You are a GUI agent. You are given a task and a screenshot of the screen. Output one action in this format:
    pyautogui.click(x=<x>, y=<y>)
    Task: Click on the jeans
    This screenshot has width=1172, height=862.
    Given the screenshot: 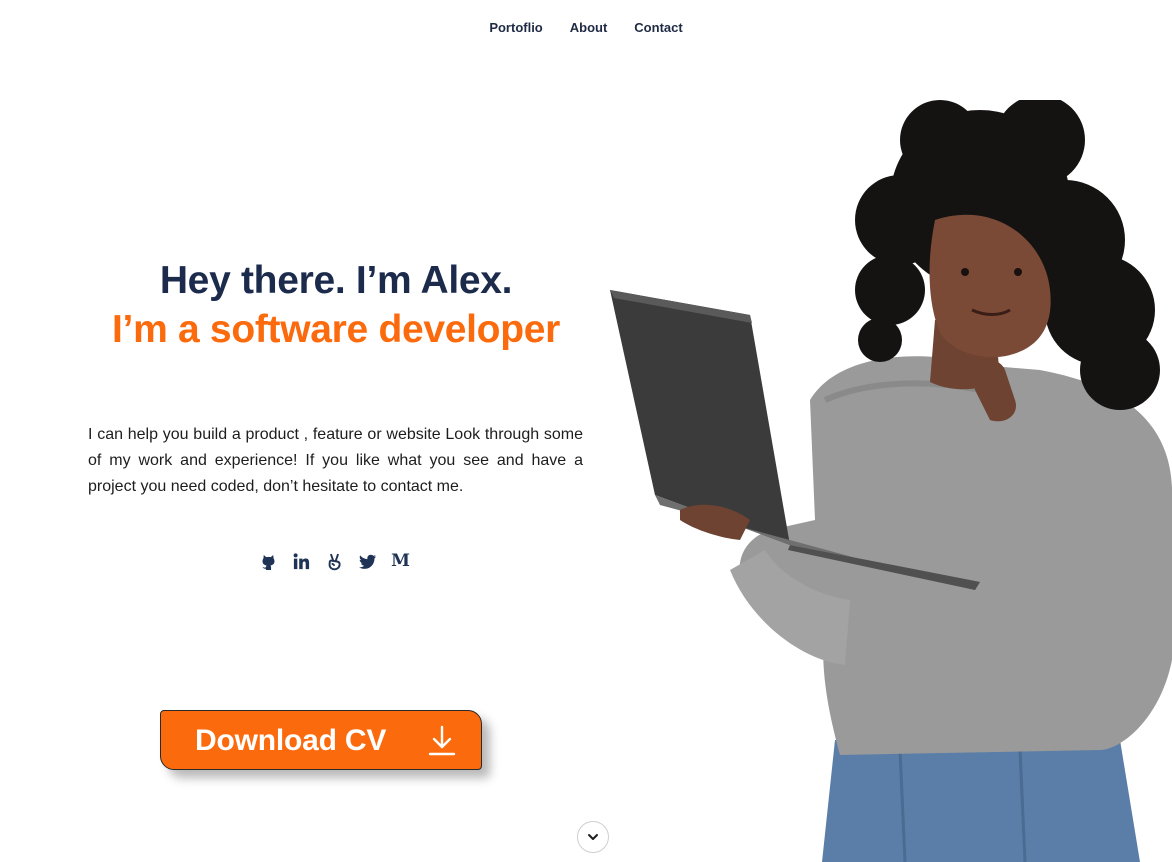 What is the action you would take?
    pyautogui.click(x=981, y=801)
    